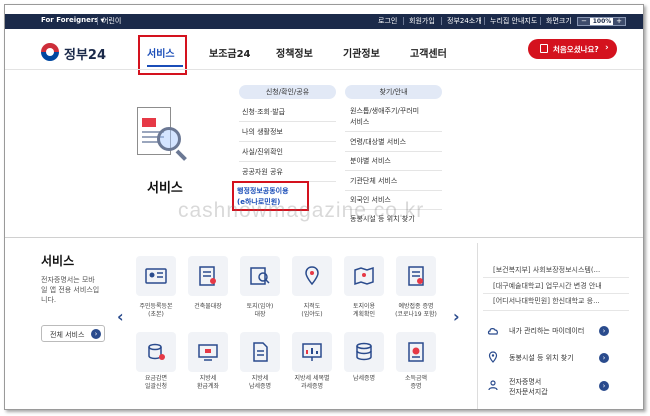 Image resolution: width=650 pixels, height=416 pixels. Describe the element at coordinates (262, 152) in the screenshot. I see `menu-fact-check: 사실/진위확인` at that location.